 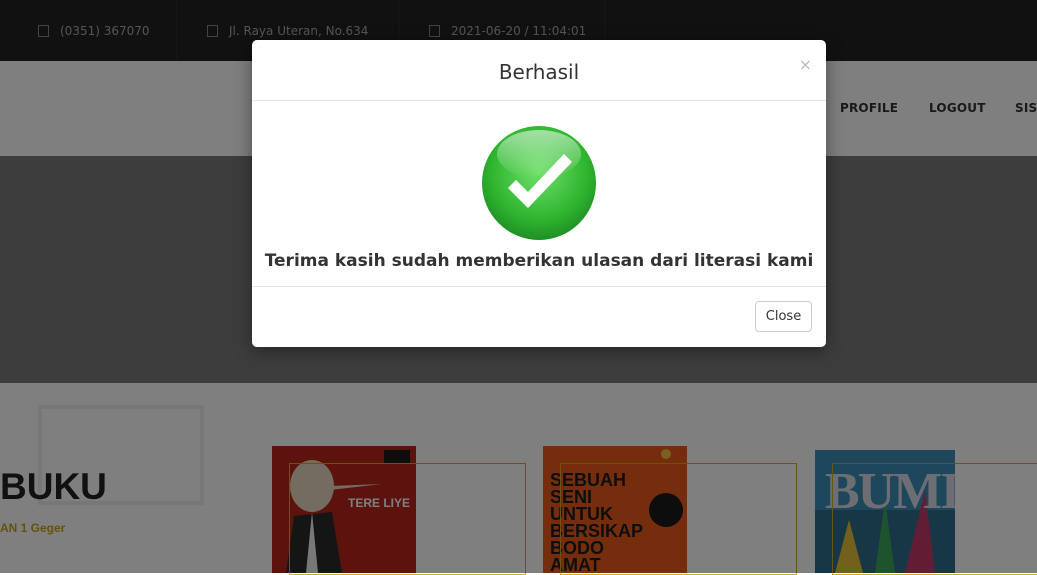 What do you see at coordinates (539, 317) in the screenshot?
I see `modal-footer: Close` at bounding box center [539, 317].